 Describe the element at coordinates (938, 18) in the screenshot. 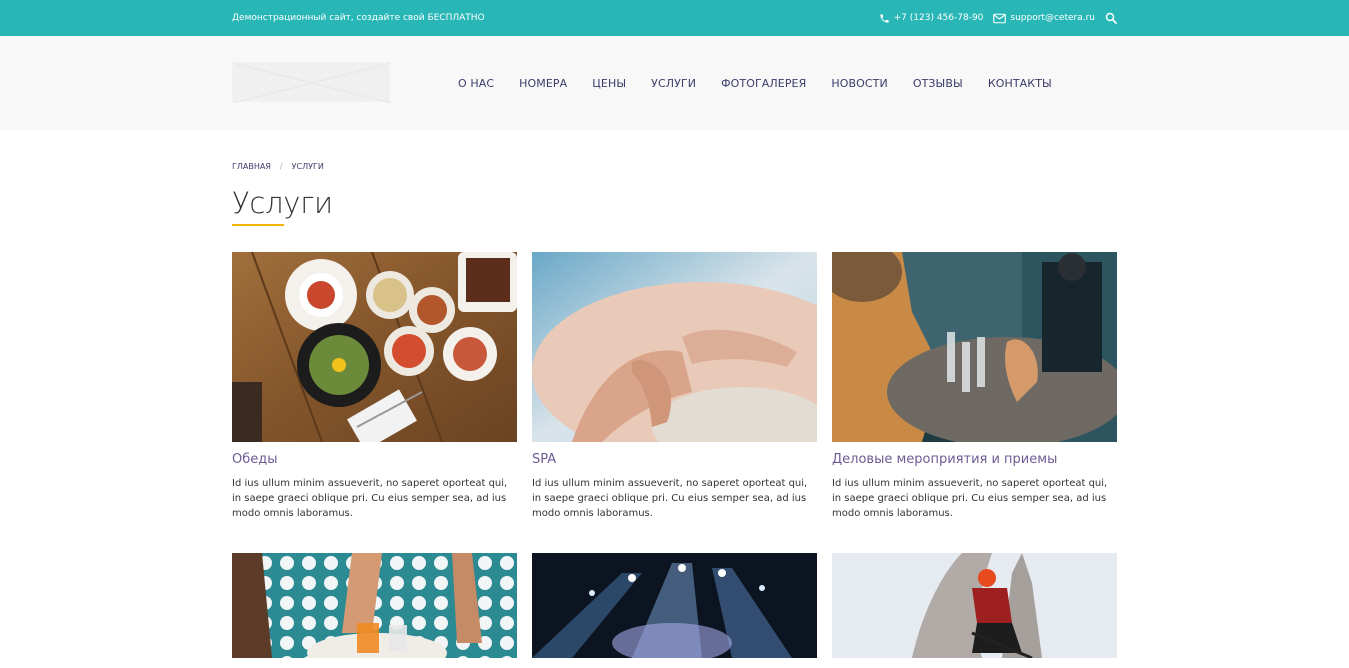

I see `phone-number: +7 (123) 456-78-90` at that location.